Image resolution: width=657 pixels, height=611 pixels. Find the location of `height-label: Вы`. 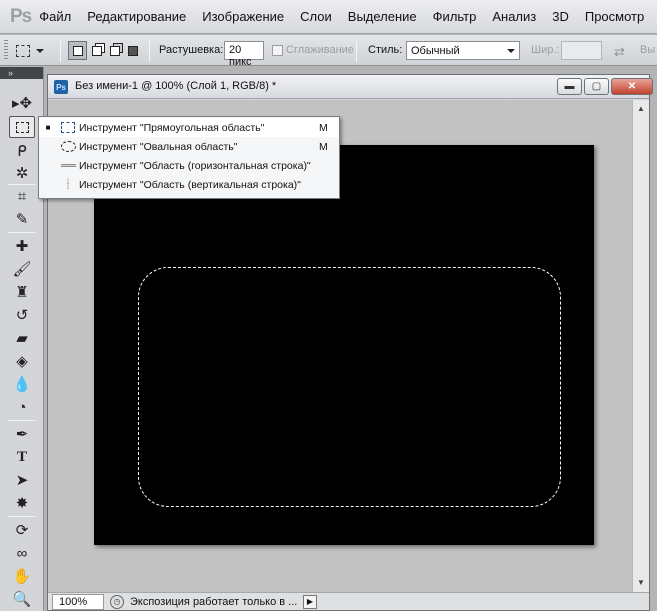

height-label: Вы is located at coordinates (648, 50).